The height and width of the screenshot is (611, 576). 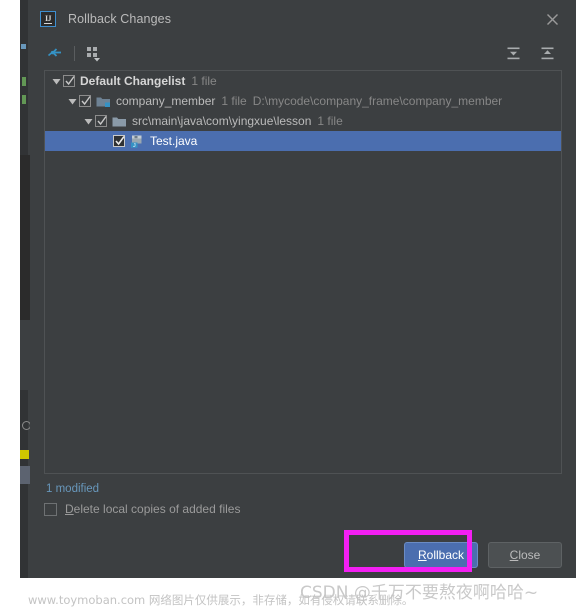 What do you see at coordinates (74, 53) in the screenshot?
I see `toolbar-separator` at bounding box center [74, 53].